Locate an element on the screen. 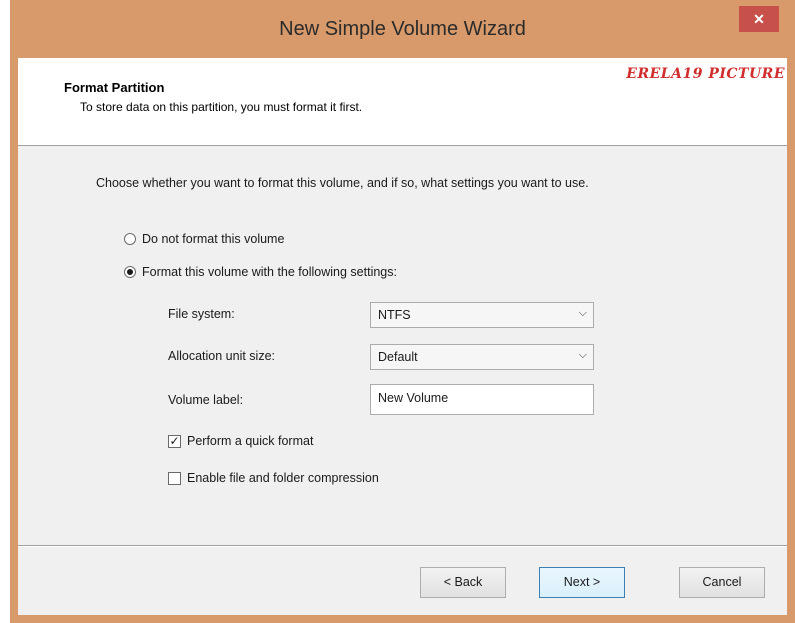 The image size is (795, 623). file-system-label: File system: is located at coordinates (201, 314).